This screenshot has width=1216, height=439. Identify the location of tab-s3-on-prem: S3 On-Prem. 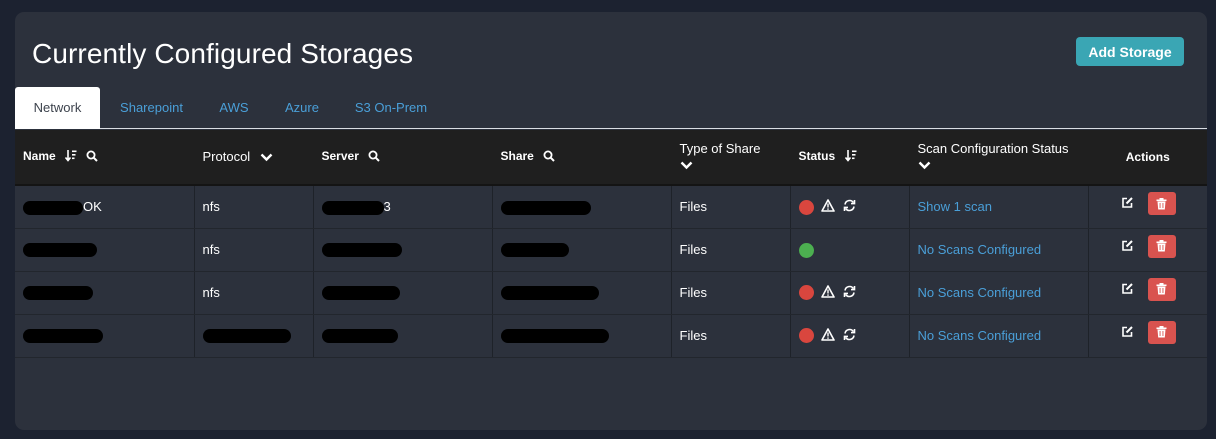
(391, 107).